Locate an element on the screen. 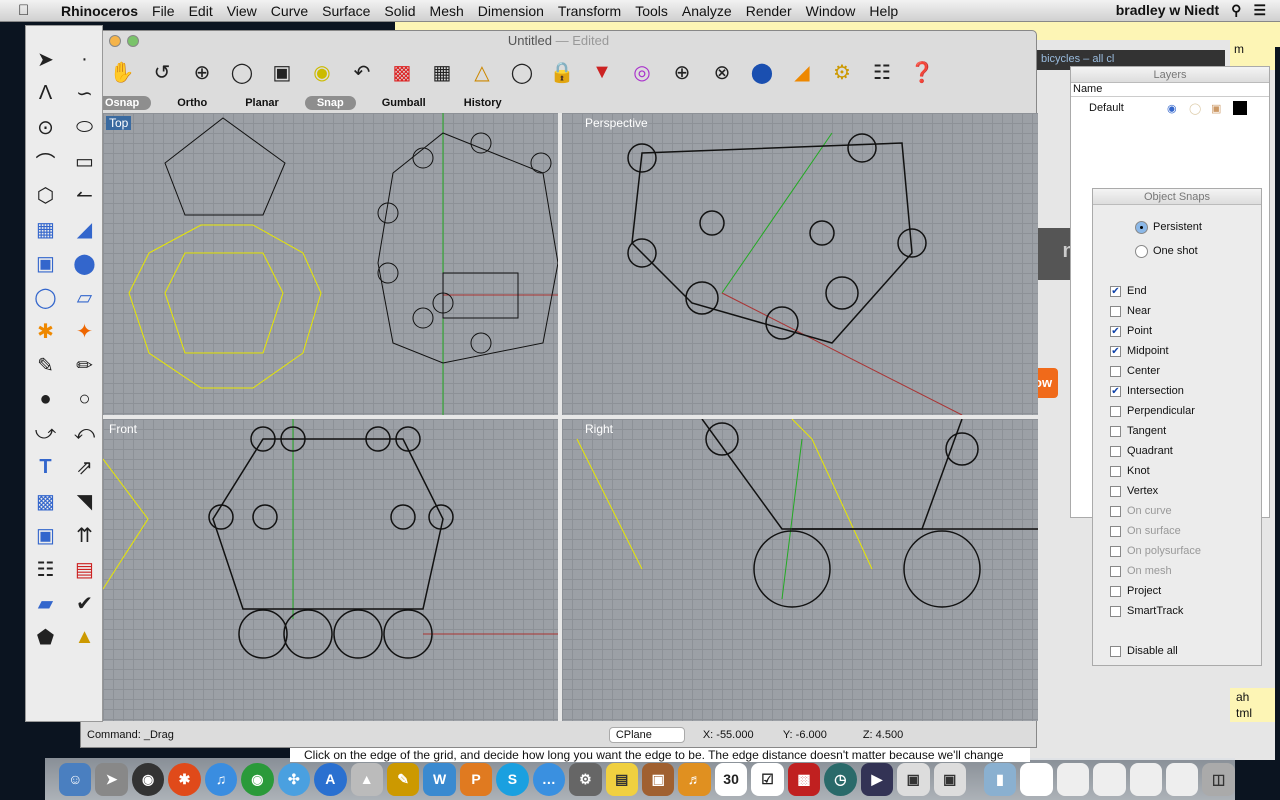  menu-mesh: Mesh is located at coordinates (447, 11).